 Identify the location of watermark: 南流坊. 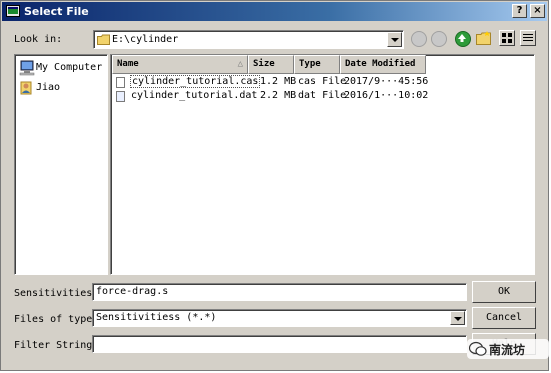
(508, 349).